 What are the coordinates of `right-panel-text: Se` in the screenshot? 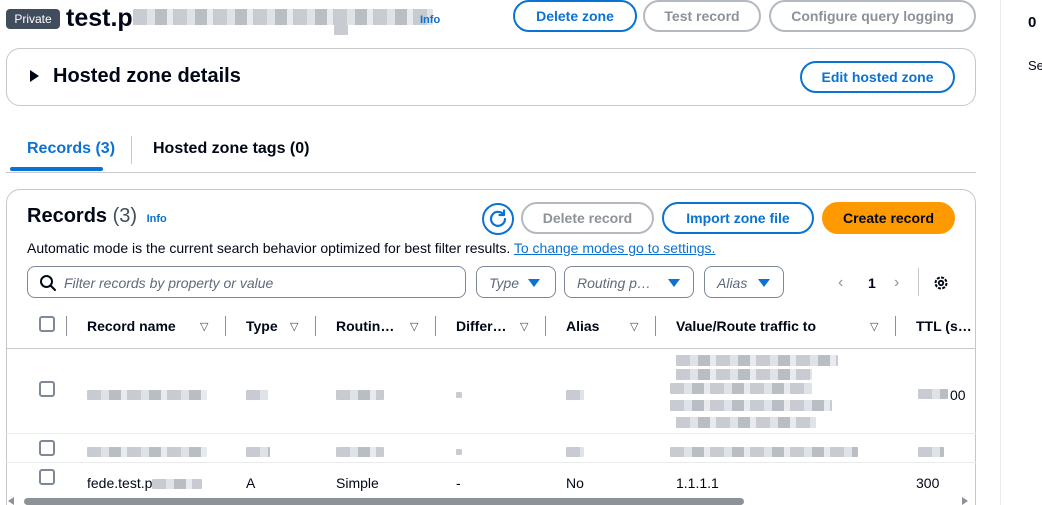 It's located at (1035, 65).